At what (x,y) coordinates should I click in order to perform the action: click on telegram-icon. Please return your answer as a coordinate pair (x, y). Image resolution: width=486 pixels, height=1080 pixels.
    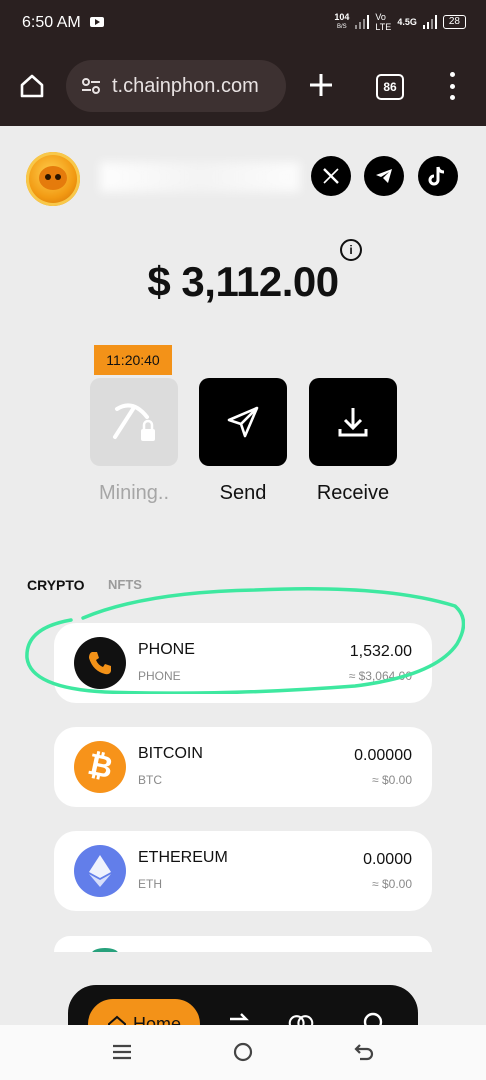
    Looking at the image, I should click on (384, 176).